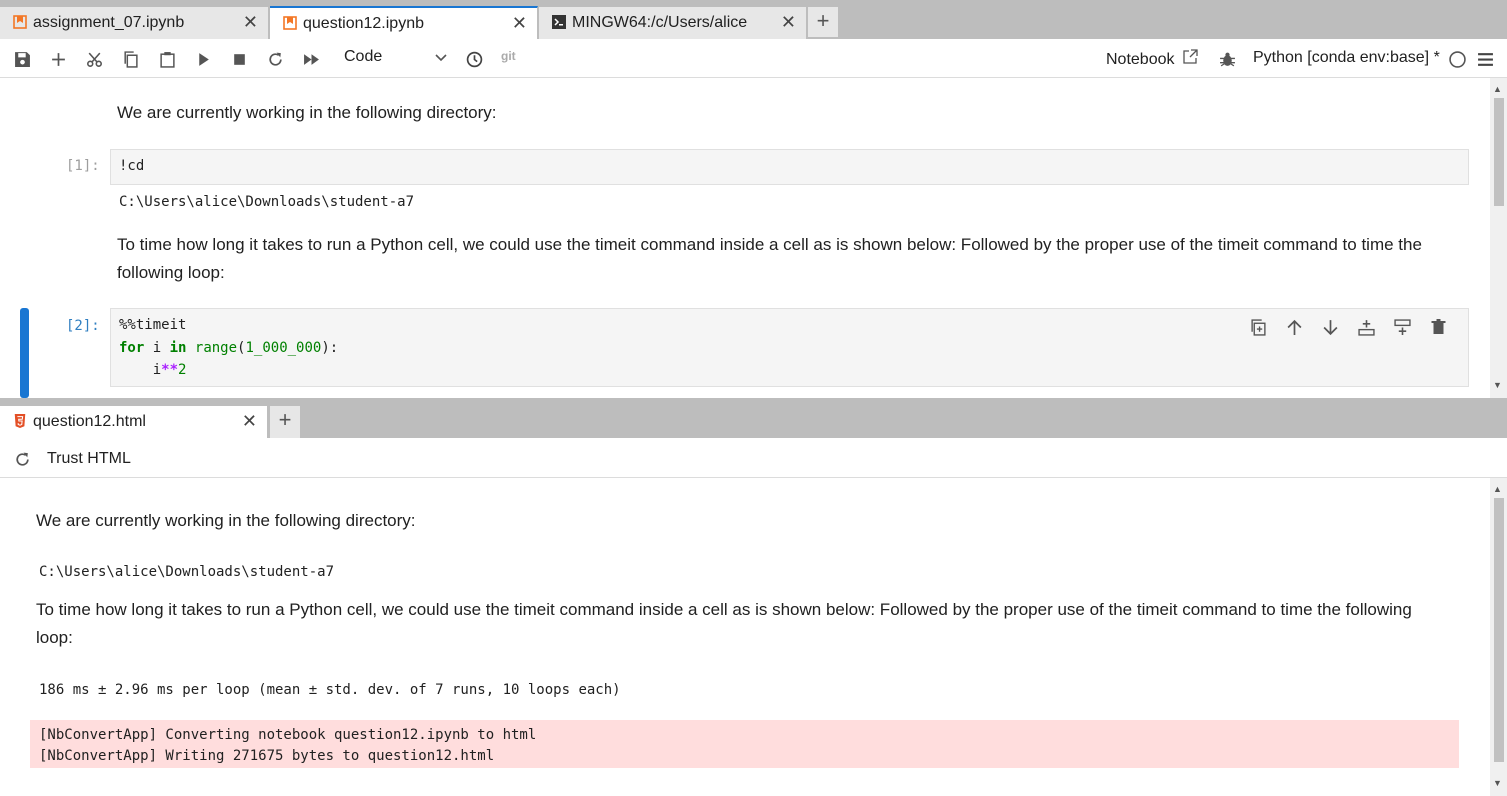 This screenshot has width=1507, height=796. Describe the element at coordinates (132, 166) in the screenshot. I see `code-line: !cd` at that location.